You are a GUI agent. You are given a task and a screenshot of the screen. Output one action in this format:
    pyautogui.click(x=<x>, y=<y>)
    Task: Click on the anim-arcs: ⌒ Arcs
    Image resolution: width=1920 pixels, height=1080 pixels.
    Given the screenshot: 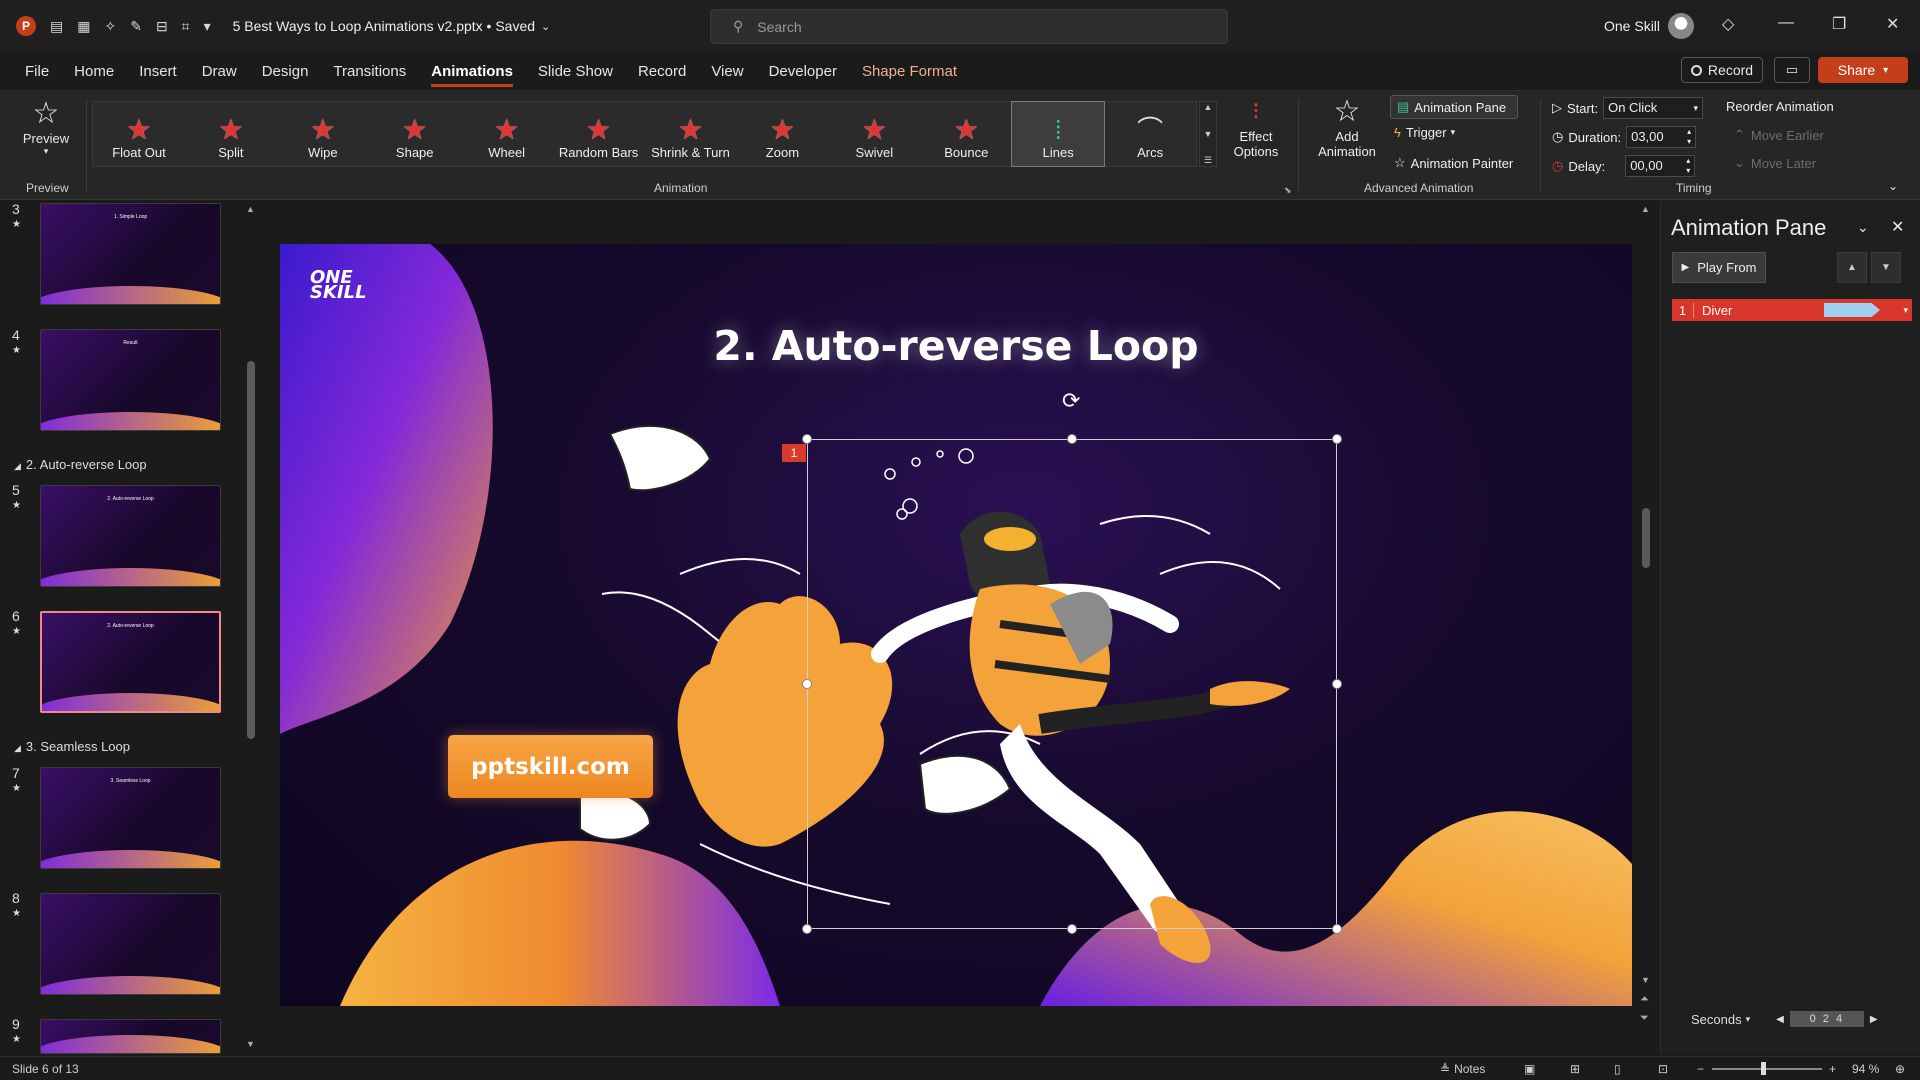 What is the action you would take?
    pyautogui.click(x=1150, y=134)
    